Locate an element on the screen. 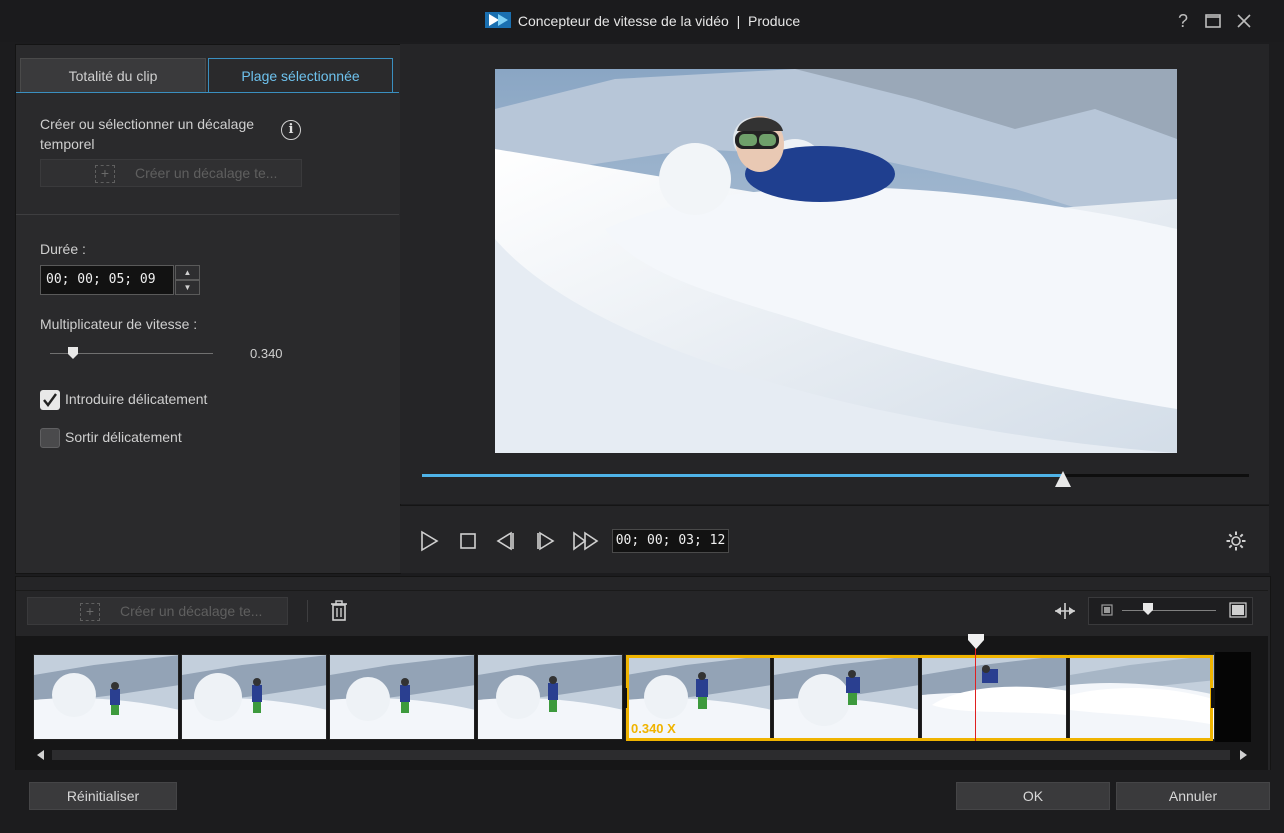 The height and width of the screenshot is (833, 1284). settings-gear-icon is located at coordinates (1236, 541).